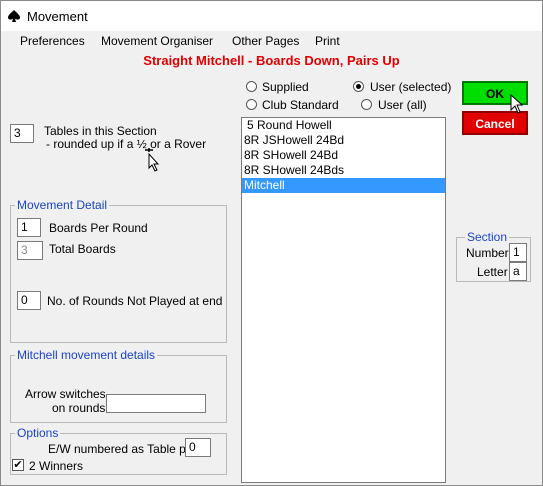 The width and height of the screenshot is (543, 486). I want to click on boards-per-round-label: Boards Per Round, so click(98, 228).